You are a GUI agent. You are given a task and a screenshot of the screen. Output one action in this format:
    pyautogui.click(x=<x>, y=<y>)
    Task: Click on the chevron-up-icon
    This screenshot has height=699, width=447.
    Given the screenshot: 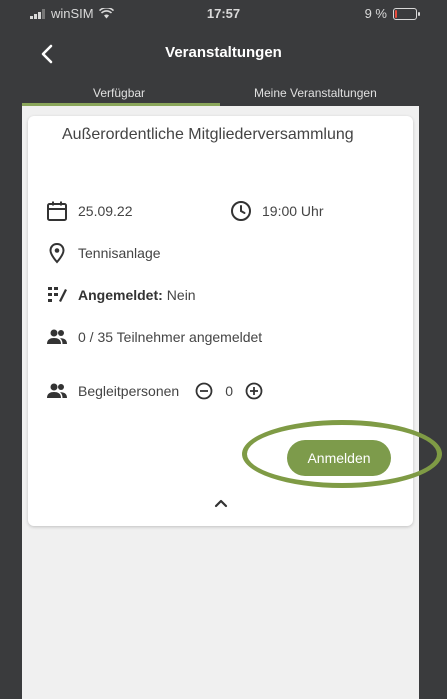 What is the action you would take?
    pyautogui.click(x=221, y=503)
    